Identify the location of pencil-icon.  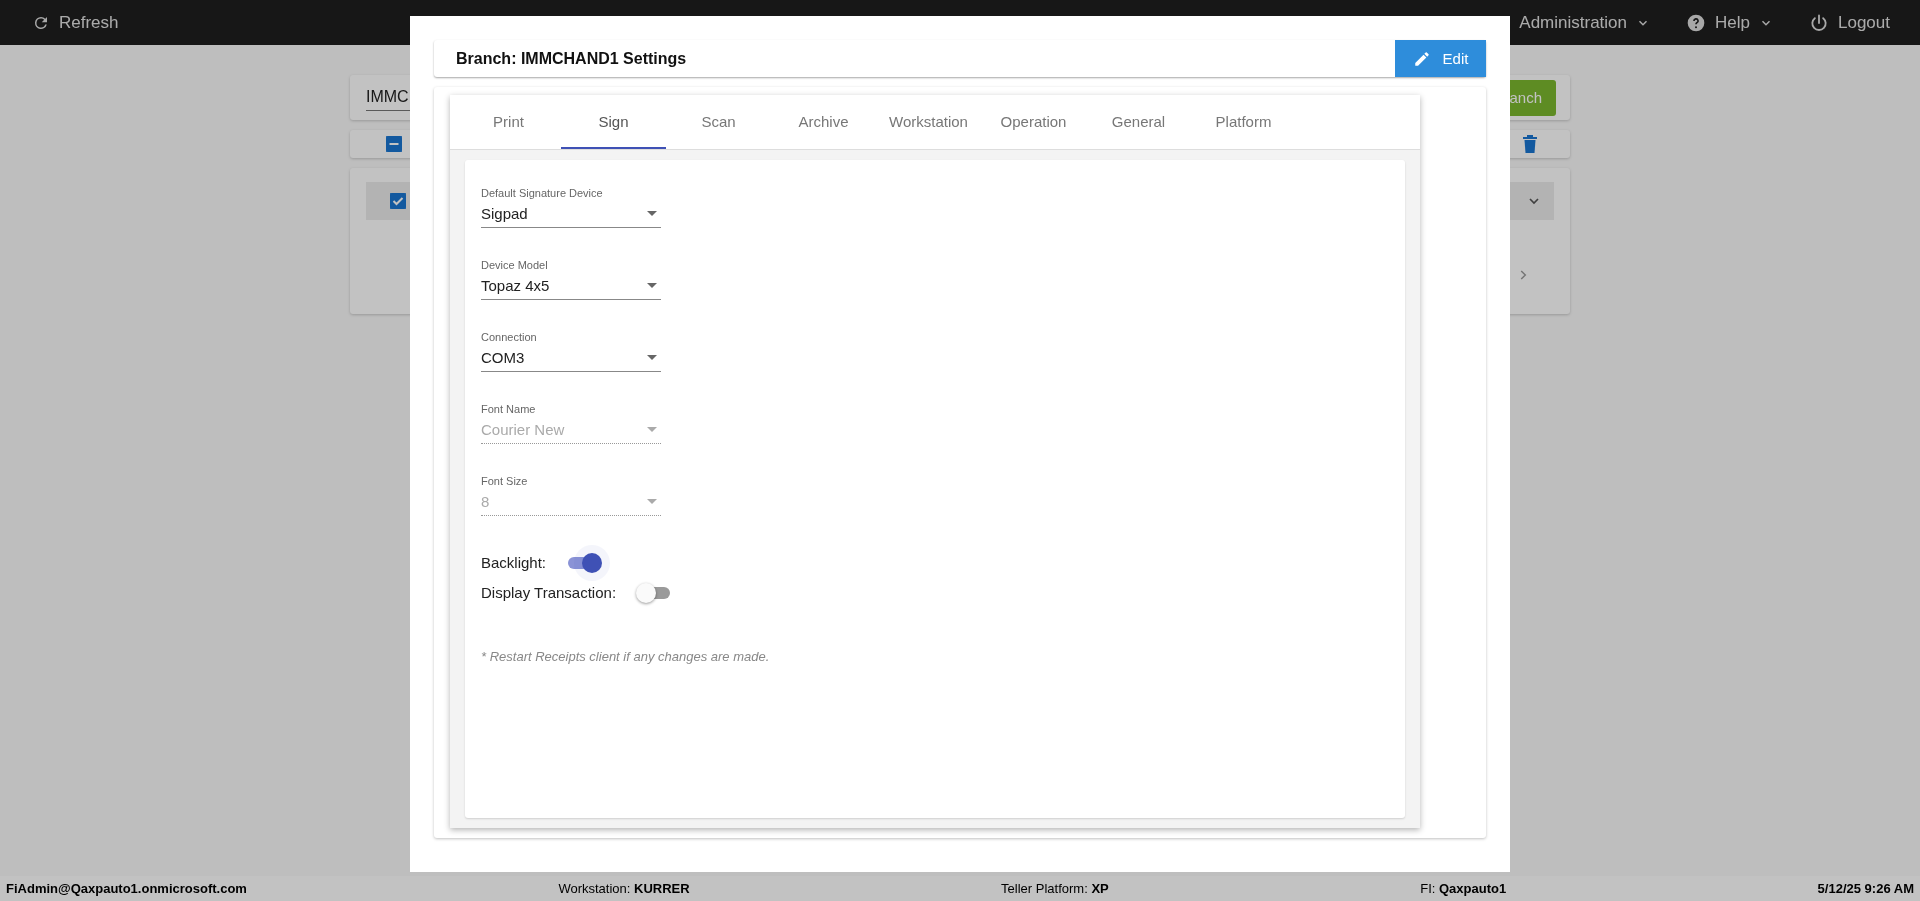
(1421, 58).